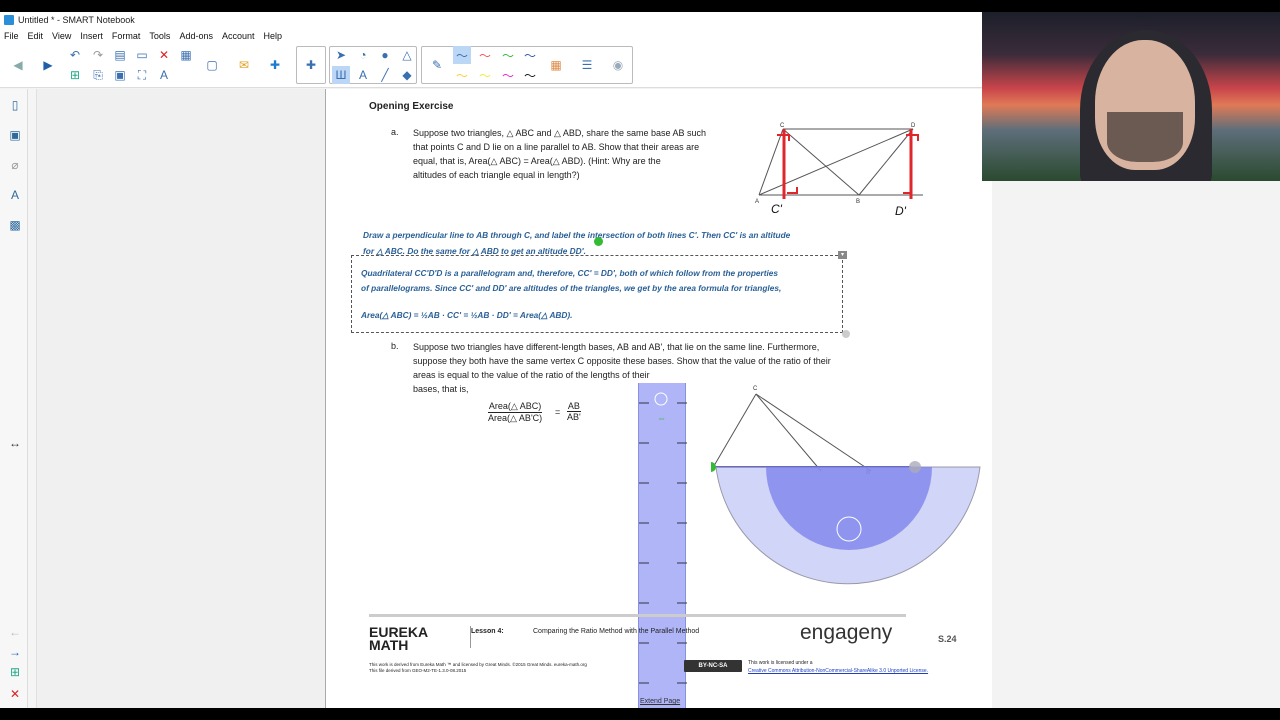 This screenshot has height=720, width=1280. Describe the element at coordinates (159, 36) in the screenshot. I see `menu-tools: Tools` at that location.